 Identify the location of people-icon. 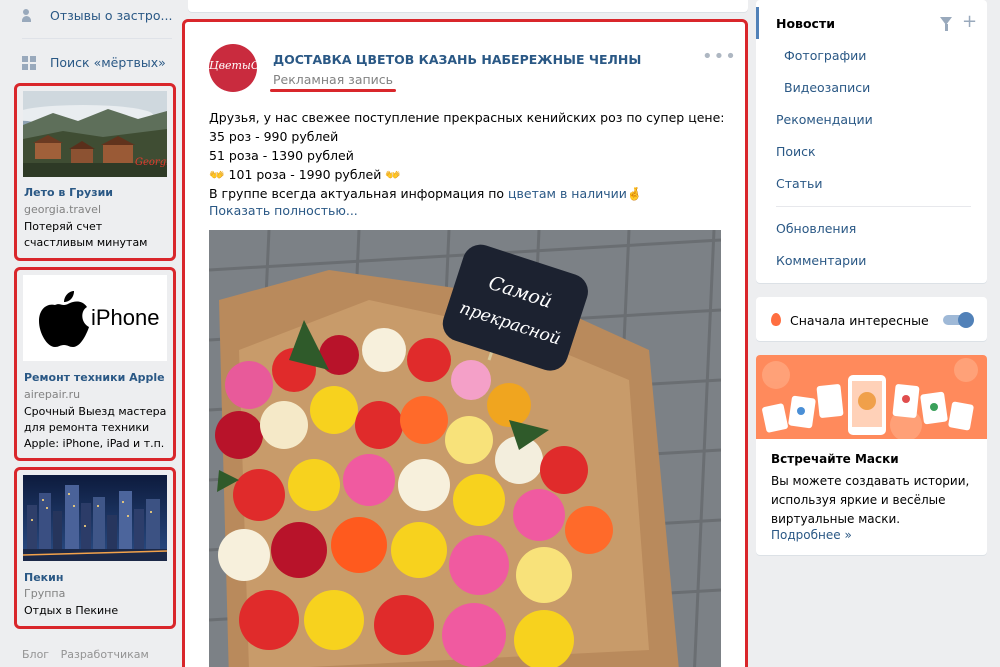
(31, 15).